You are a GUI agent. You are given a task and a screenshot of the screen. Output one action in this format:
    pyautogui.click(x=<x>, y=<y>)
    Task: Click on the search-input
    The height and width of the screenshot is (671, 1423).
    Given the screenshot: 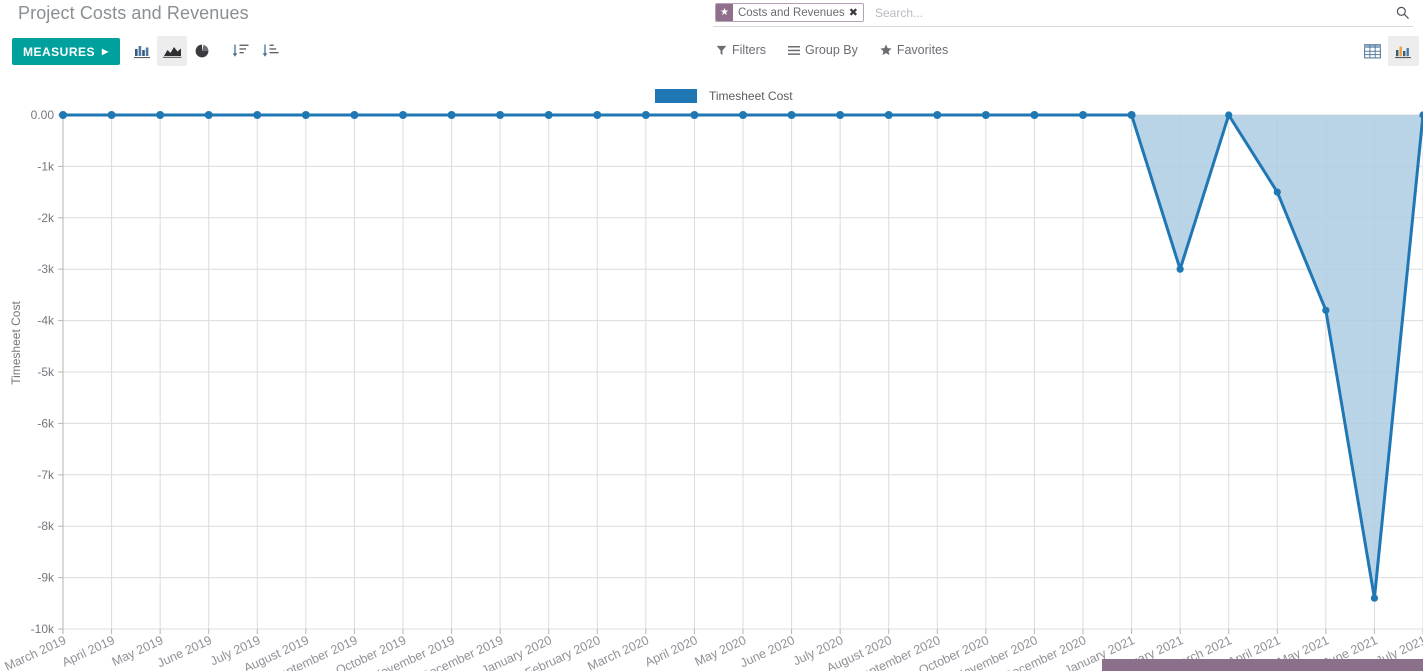 What is the action you would take?
    pyautogui.click(x=1148, y=12)
    